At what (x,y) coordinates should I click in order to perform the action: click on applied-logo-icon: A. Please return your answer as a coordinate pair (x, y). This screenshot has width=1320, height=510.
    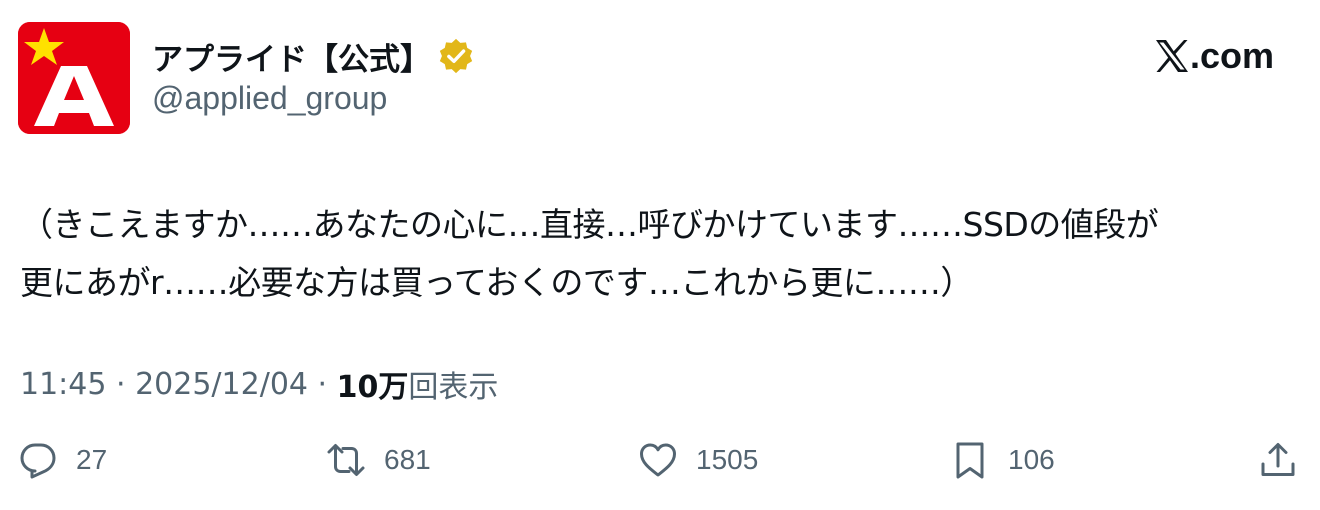
    Looking at the image, I should click on (74, 78).